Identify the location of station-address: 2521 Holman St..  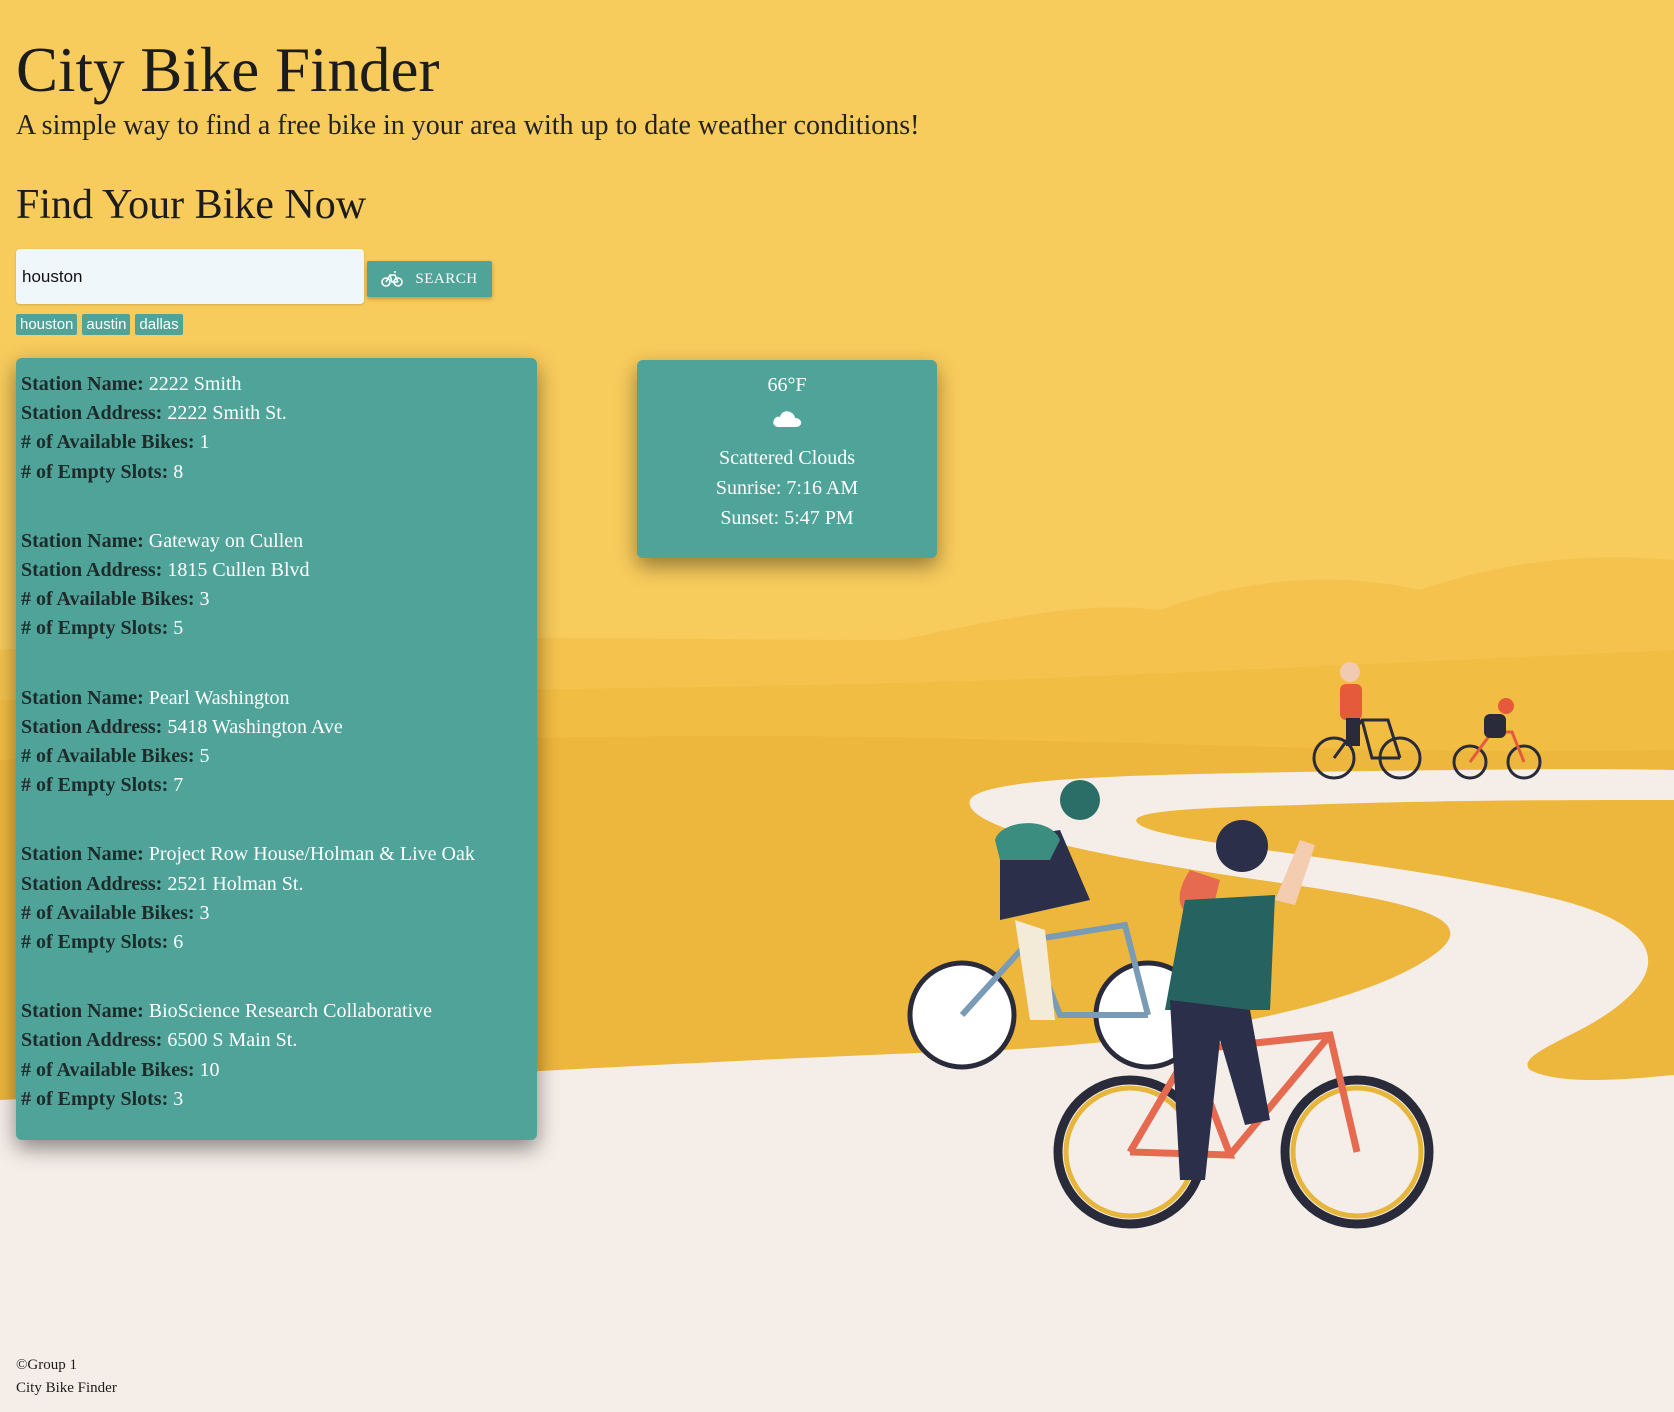
(235, 883).